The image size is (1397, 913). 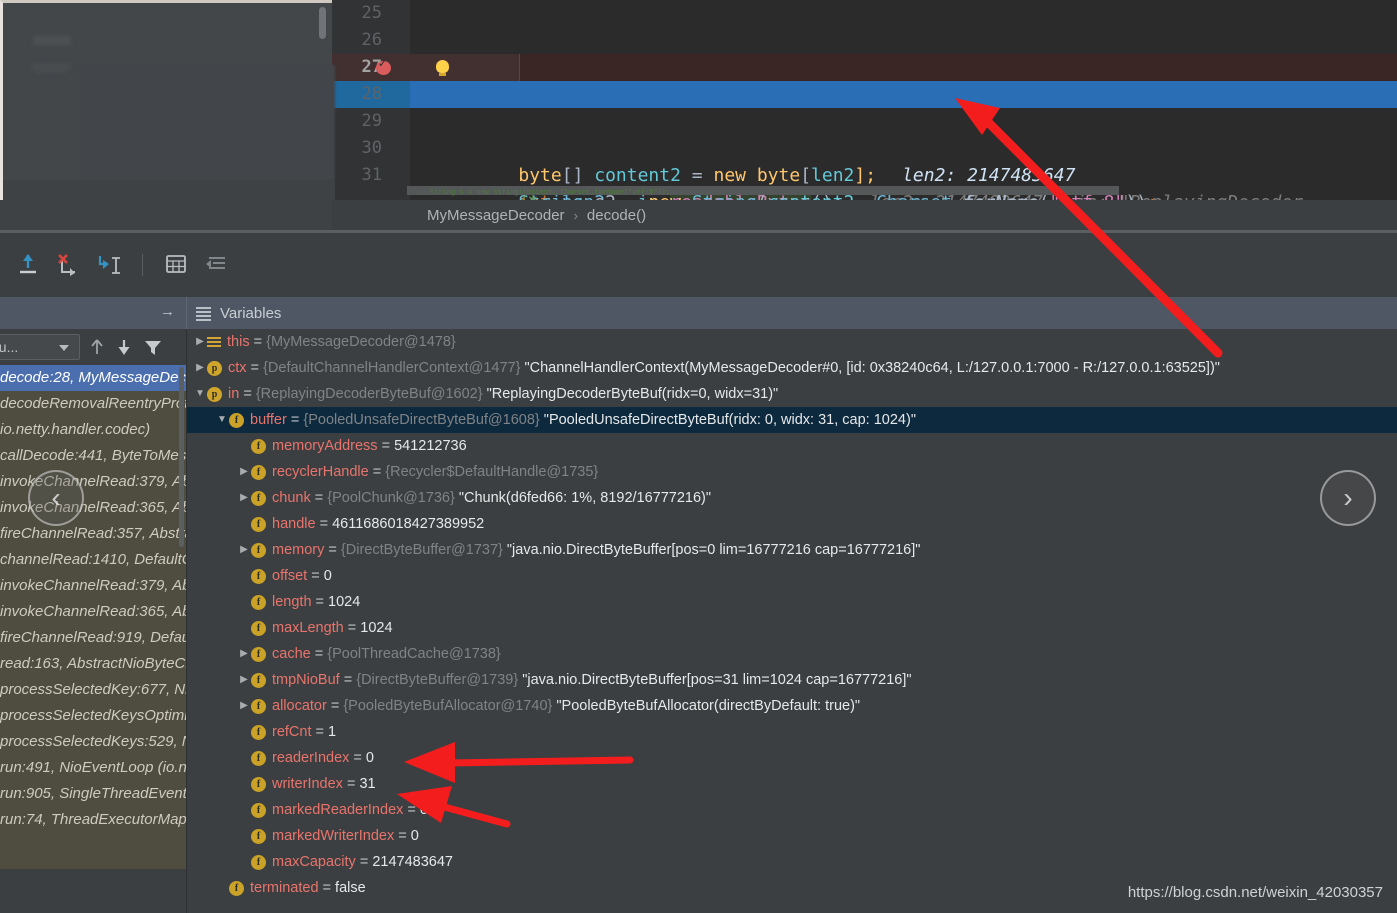 What do you see at coordinates (153, 347) in the screenshot?
I see `frames-filter-icon` at bounding box center [153, 347].